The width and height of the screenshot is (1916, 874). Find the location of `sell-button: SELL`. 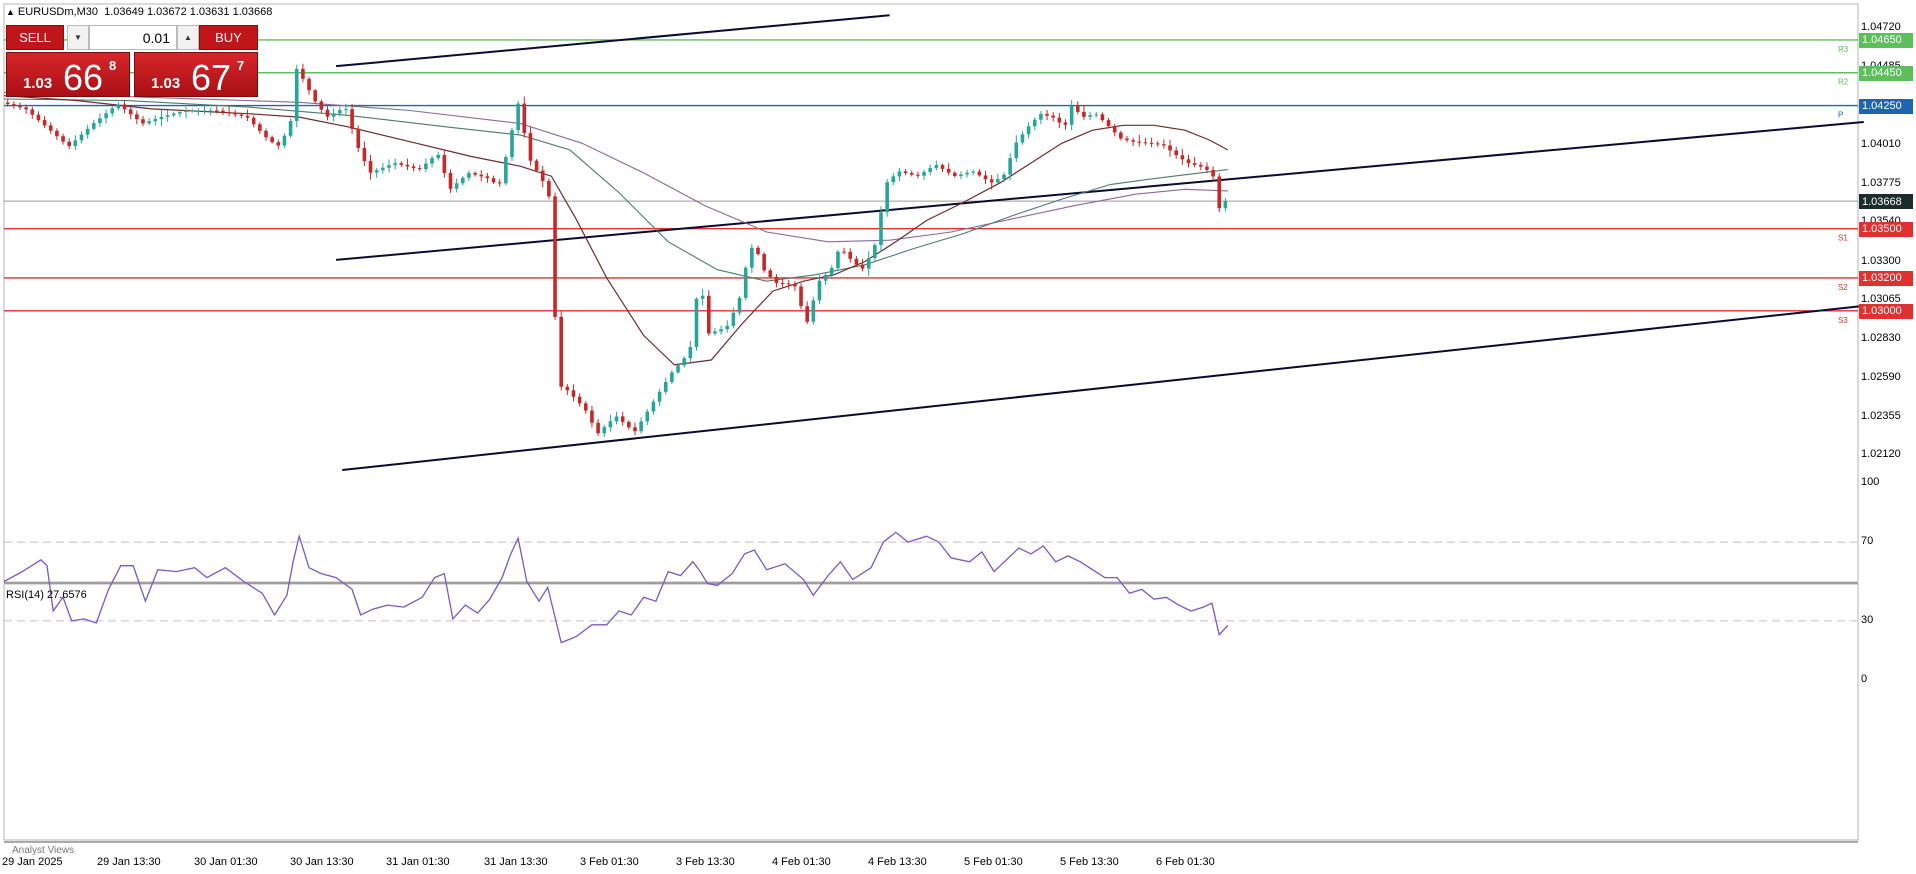

sell-button: SELL is located at coordinates (35, 37).